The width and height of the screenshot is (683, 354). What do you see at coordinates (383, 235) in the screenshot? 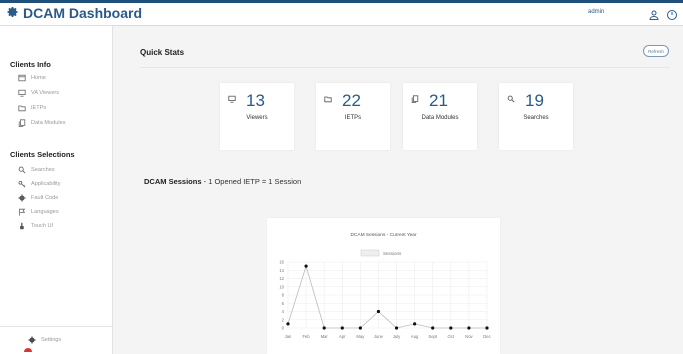
I see `chart-title: DCAM Sessions - Current Year` at bounding box center [383, 235].